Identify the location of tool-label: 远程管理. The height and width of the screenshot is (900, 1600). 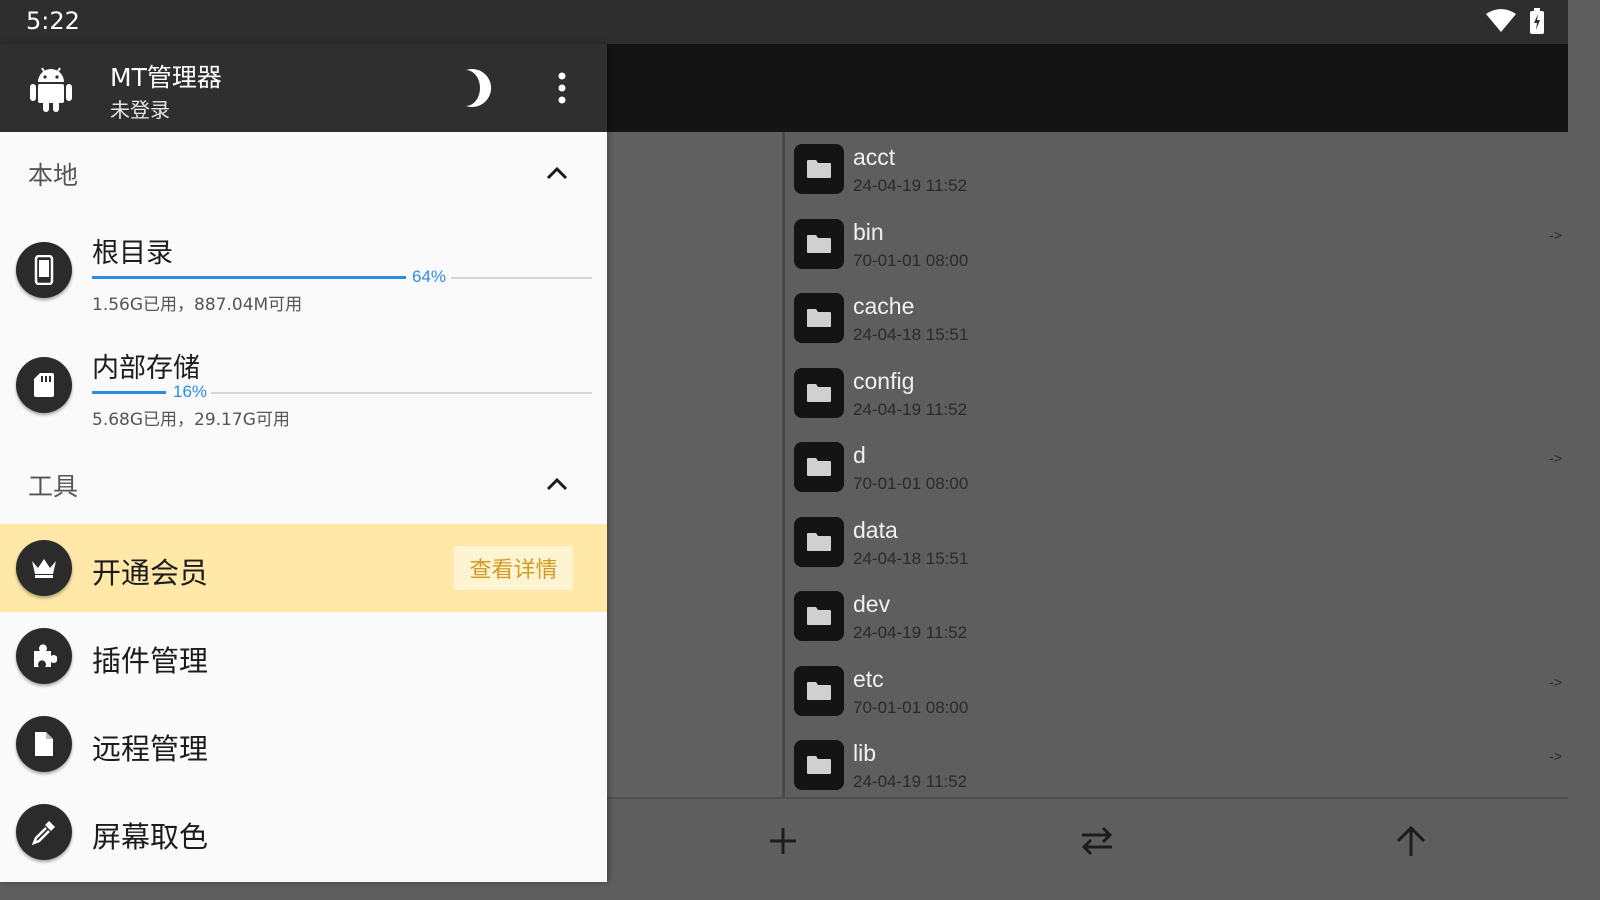
(150, 749).